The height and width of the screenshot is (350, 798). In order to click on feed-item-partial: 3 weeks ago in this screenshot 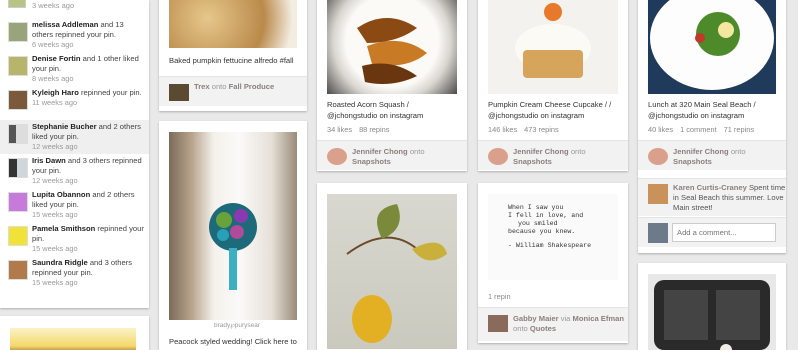, I will do `click(74, 9)`.